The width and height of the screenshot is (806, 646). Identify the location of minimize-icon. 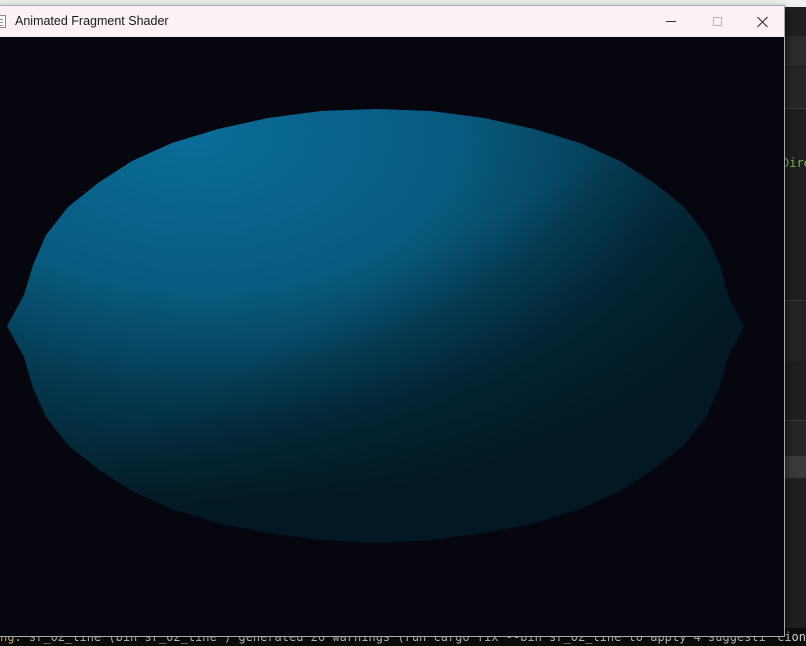
(671, 21).